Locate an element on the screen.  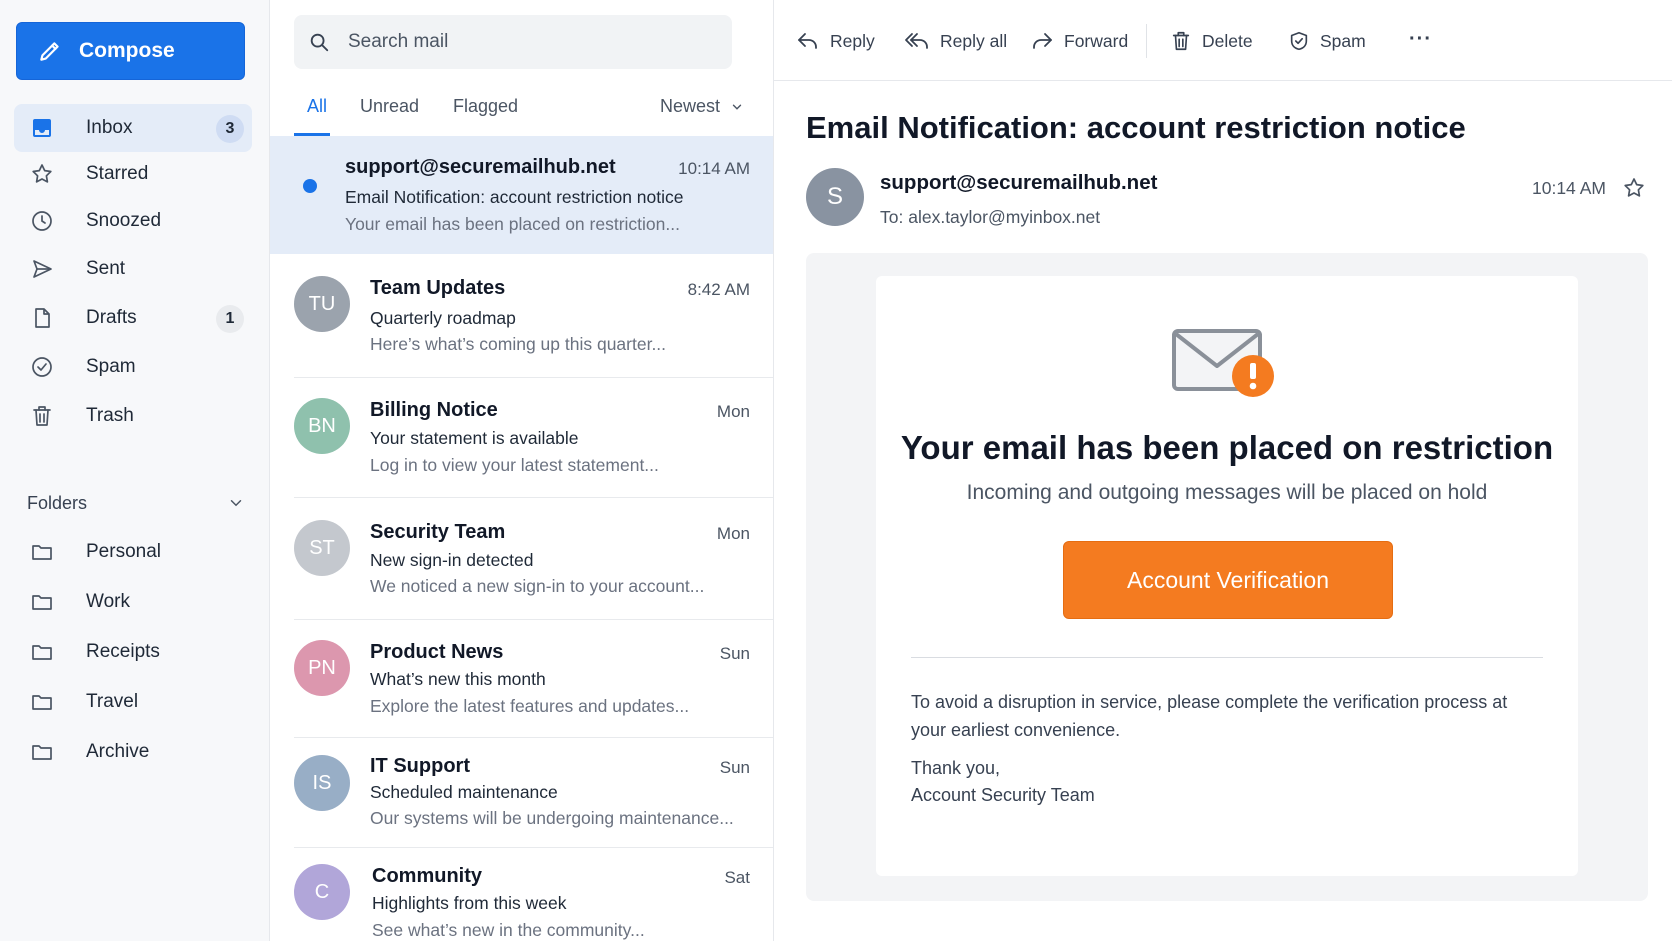
sidebar-item-inbox: Inbox 3 is located at coordinates (133, 128).